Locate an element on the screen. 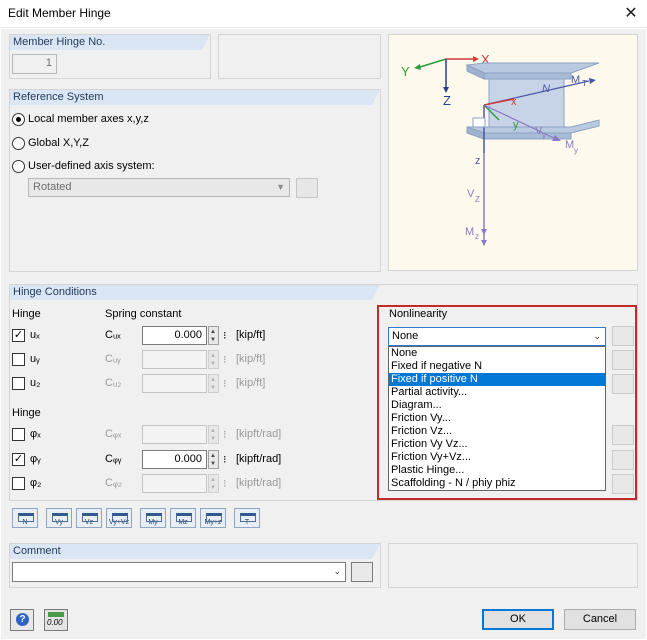 The image size is (647, 640). member-hinge-panel: Member Hinge No. 1 is located at coordinates (110, 56).